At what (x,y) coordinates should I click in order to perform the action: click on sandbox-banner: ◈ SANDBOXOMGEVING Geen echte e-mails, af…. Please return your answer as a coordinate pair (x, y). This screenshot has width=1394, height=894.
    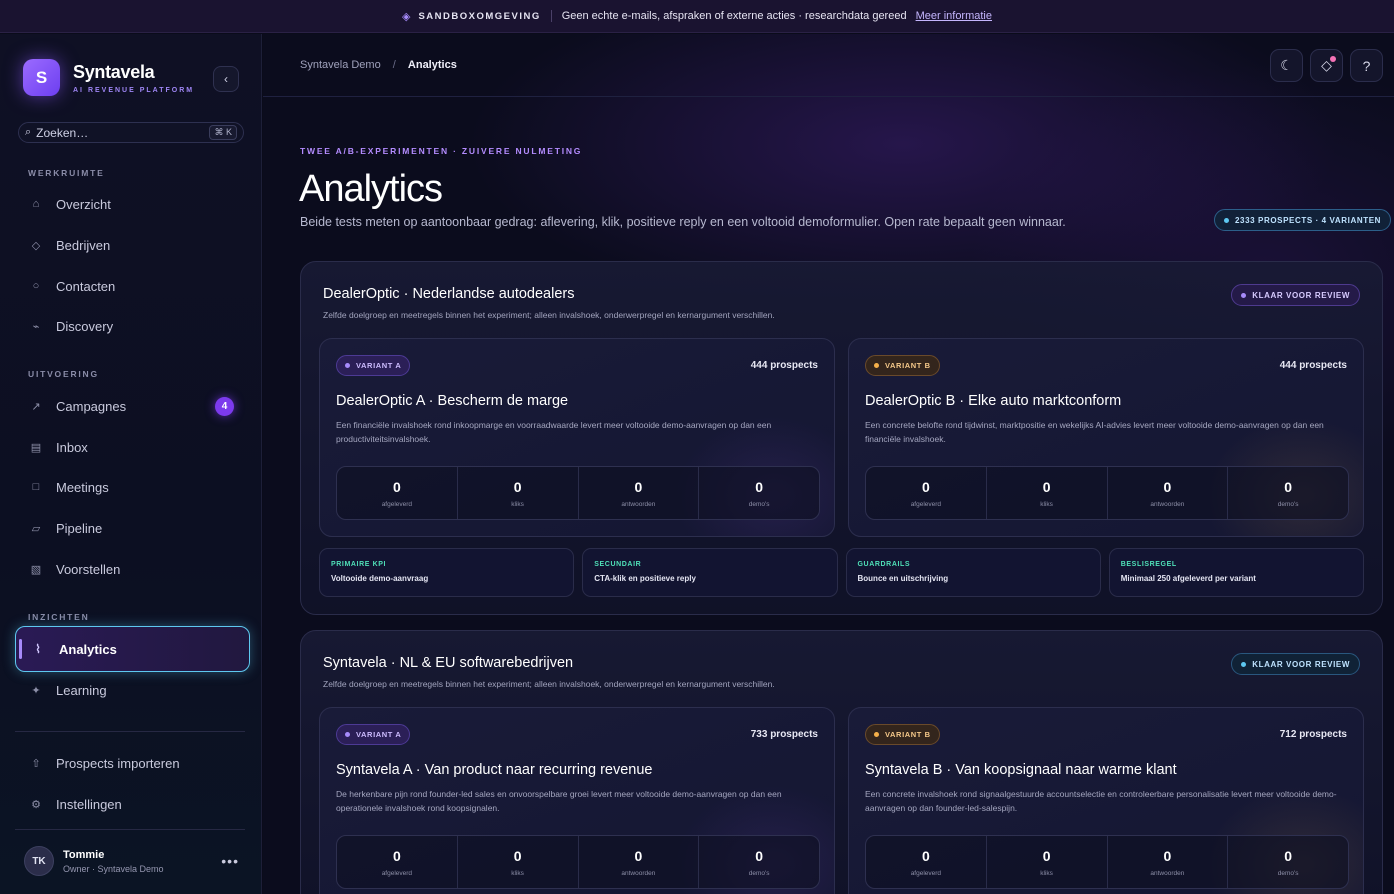
    Looking at the image, I should click on (697, 16).